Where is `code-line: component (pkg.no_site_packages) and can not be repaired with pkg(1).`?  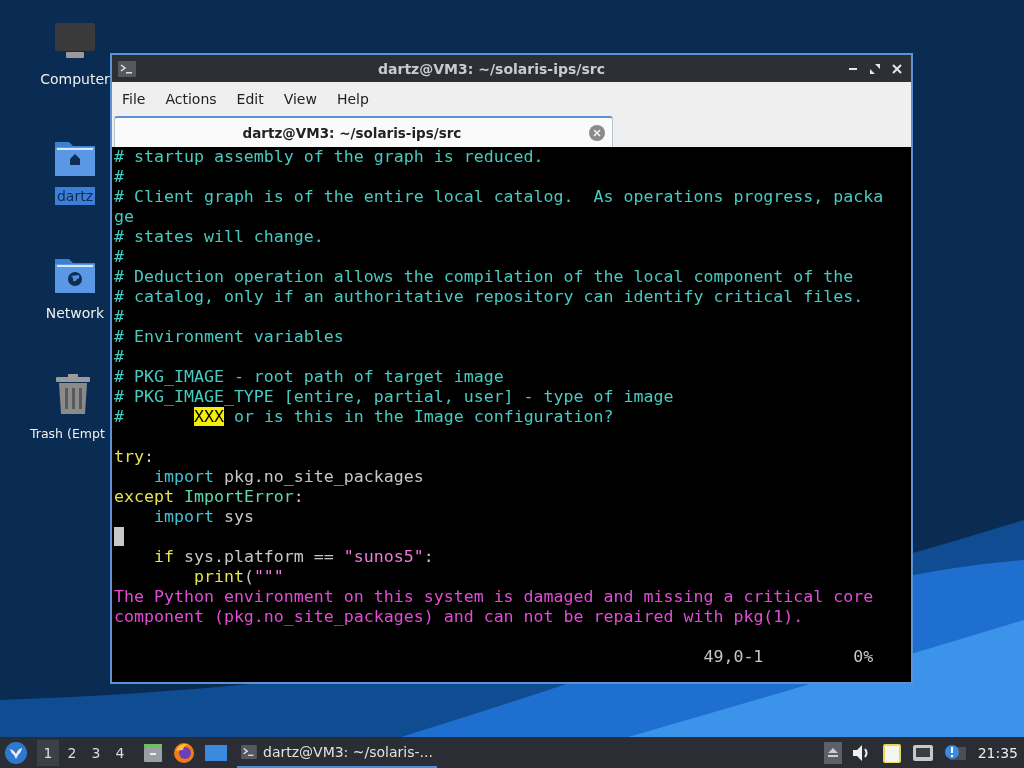
code-line: component (pkg.no_site_packages) and can not be repaired with pkg(1). is located at coordinates (459, 617).